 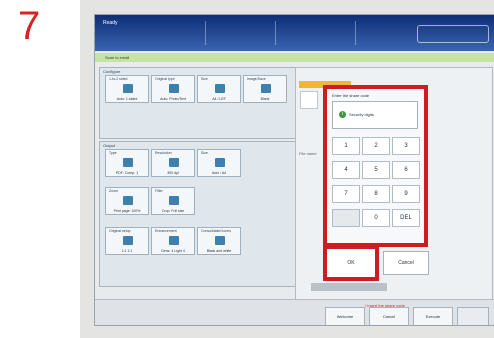 I want to click on tile-zoom: Zoom Print page: 100%, so click(x=127, y=201).